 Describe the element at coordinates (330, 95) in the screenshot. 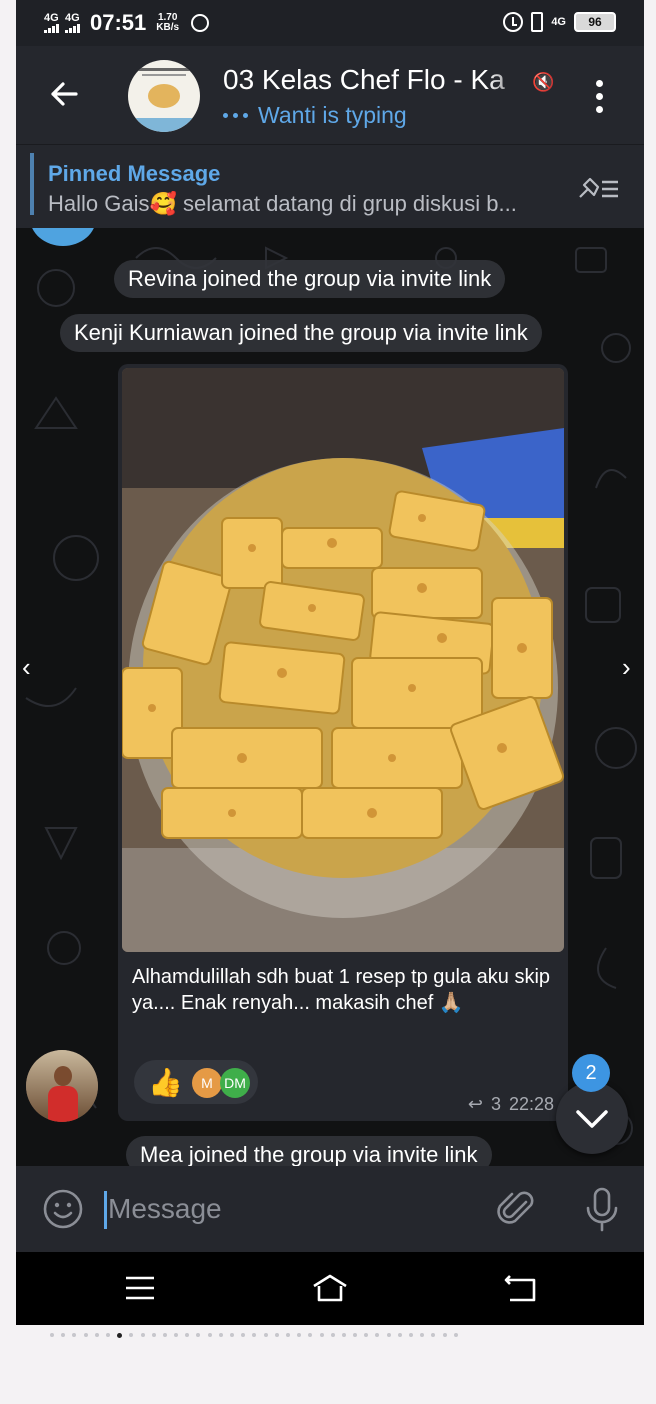

I see `chat-header: 03 Kelas Chef Flo - Ka 🔇 Wanti is typing` at that location.